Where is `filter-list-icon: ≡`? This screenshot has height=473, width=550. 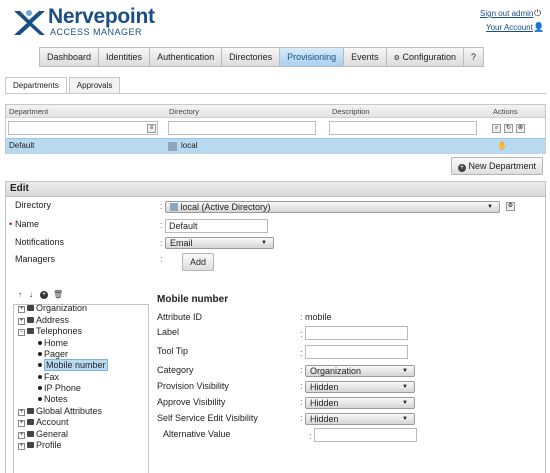
filter-list-icon: ≡ is located at coordinates (151, 128).